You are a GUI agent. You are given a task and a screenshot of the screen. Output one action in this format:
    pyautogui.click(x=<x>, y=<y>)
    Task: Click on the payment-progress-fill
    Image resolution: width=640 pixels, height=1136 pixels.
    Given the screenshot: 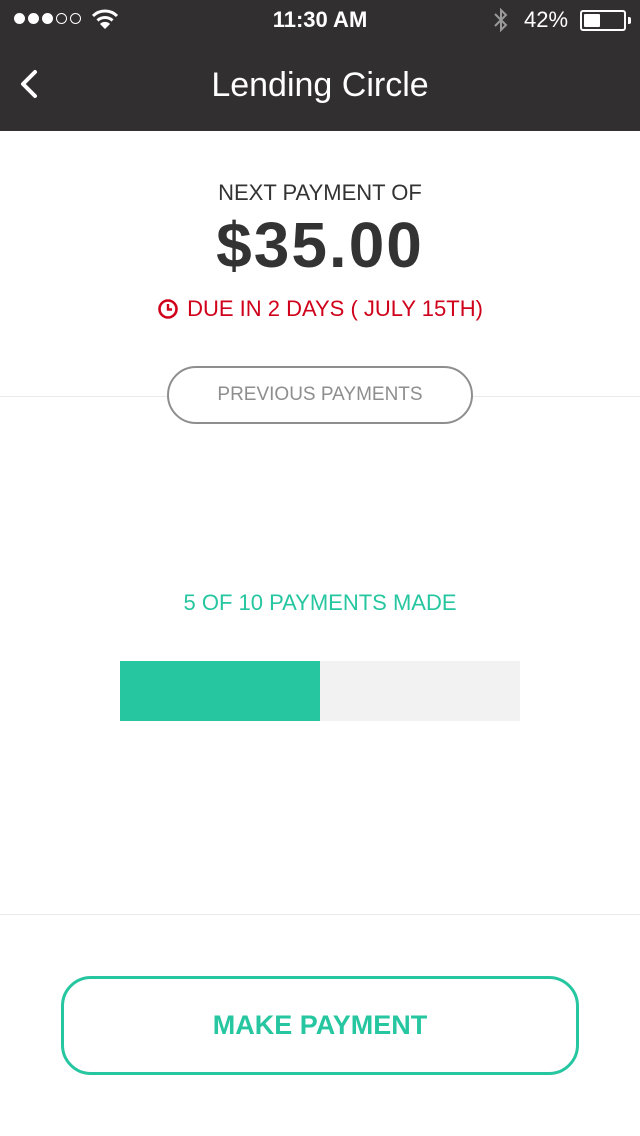 What is the action you would take?
    pyautogui.click(x=220, y=691)
    